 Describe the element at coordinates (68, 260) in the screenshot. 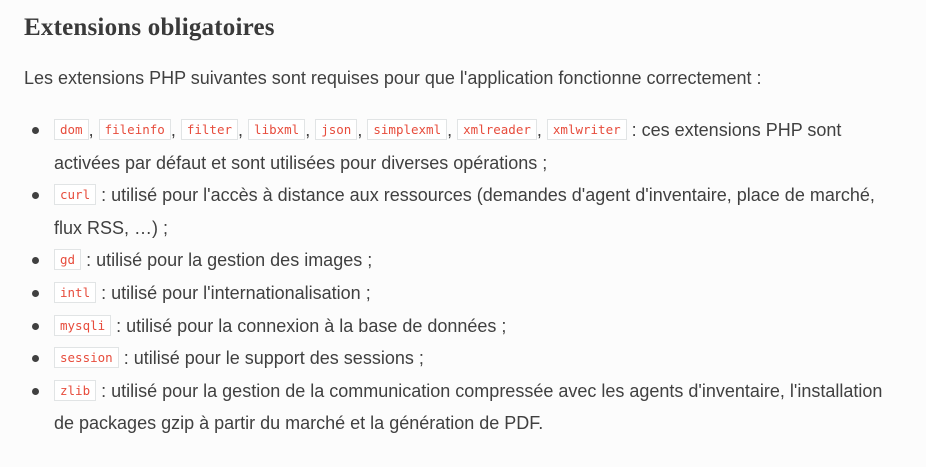

I see `code-gd: gd` at that location.